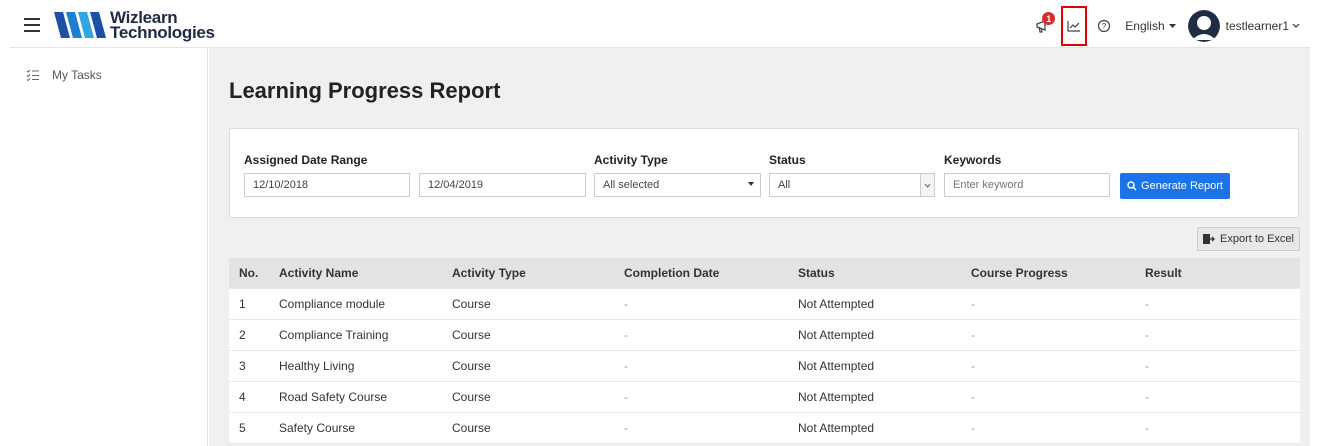 Image resolution: width=1320 pixels, height=446 pixels. What do you see at coordinates (77, 75) in the screenshot?
I see `sidebar-item-label: My Tasks` at bounding box center [77, 75].